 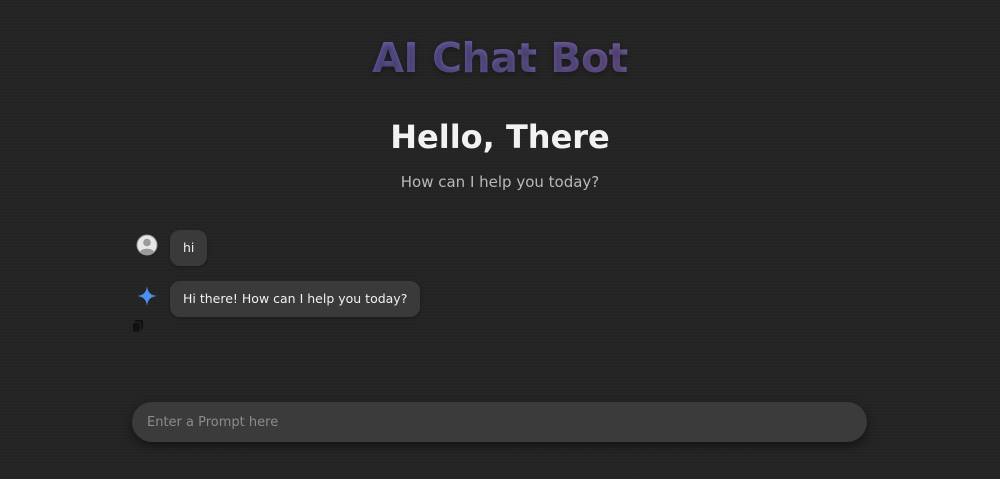 I want to click on bot-message-bubble: Hi there! How can I help you today?, so click(x=295, y=299).